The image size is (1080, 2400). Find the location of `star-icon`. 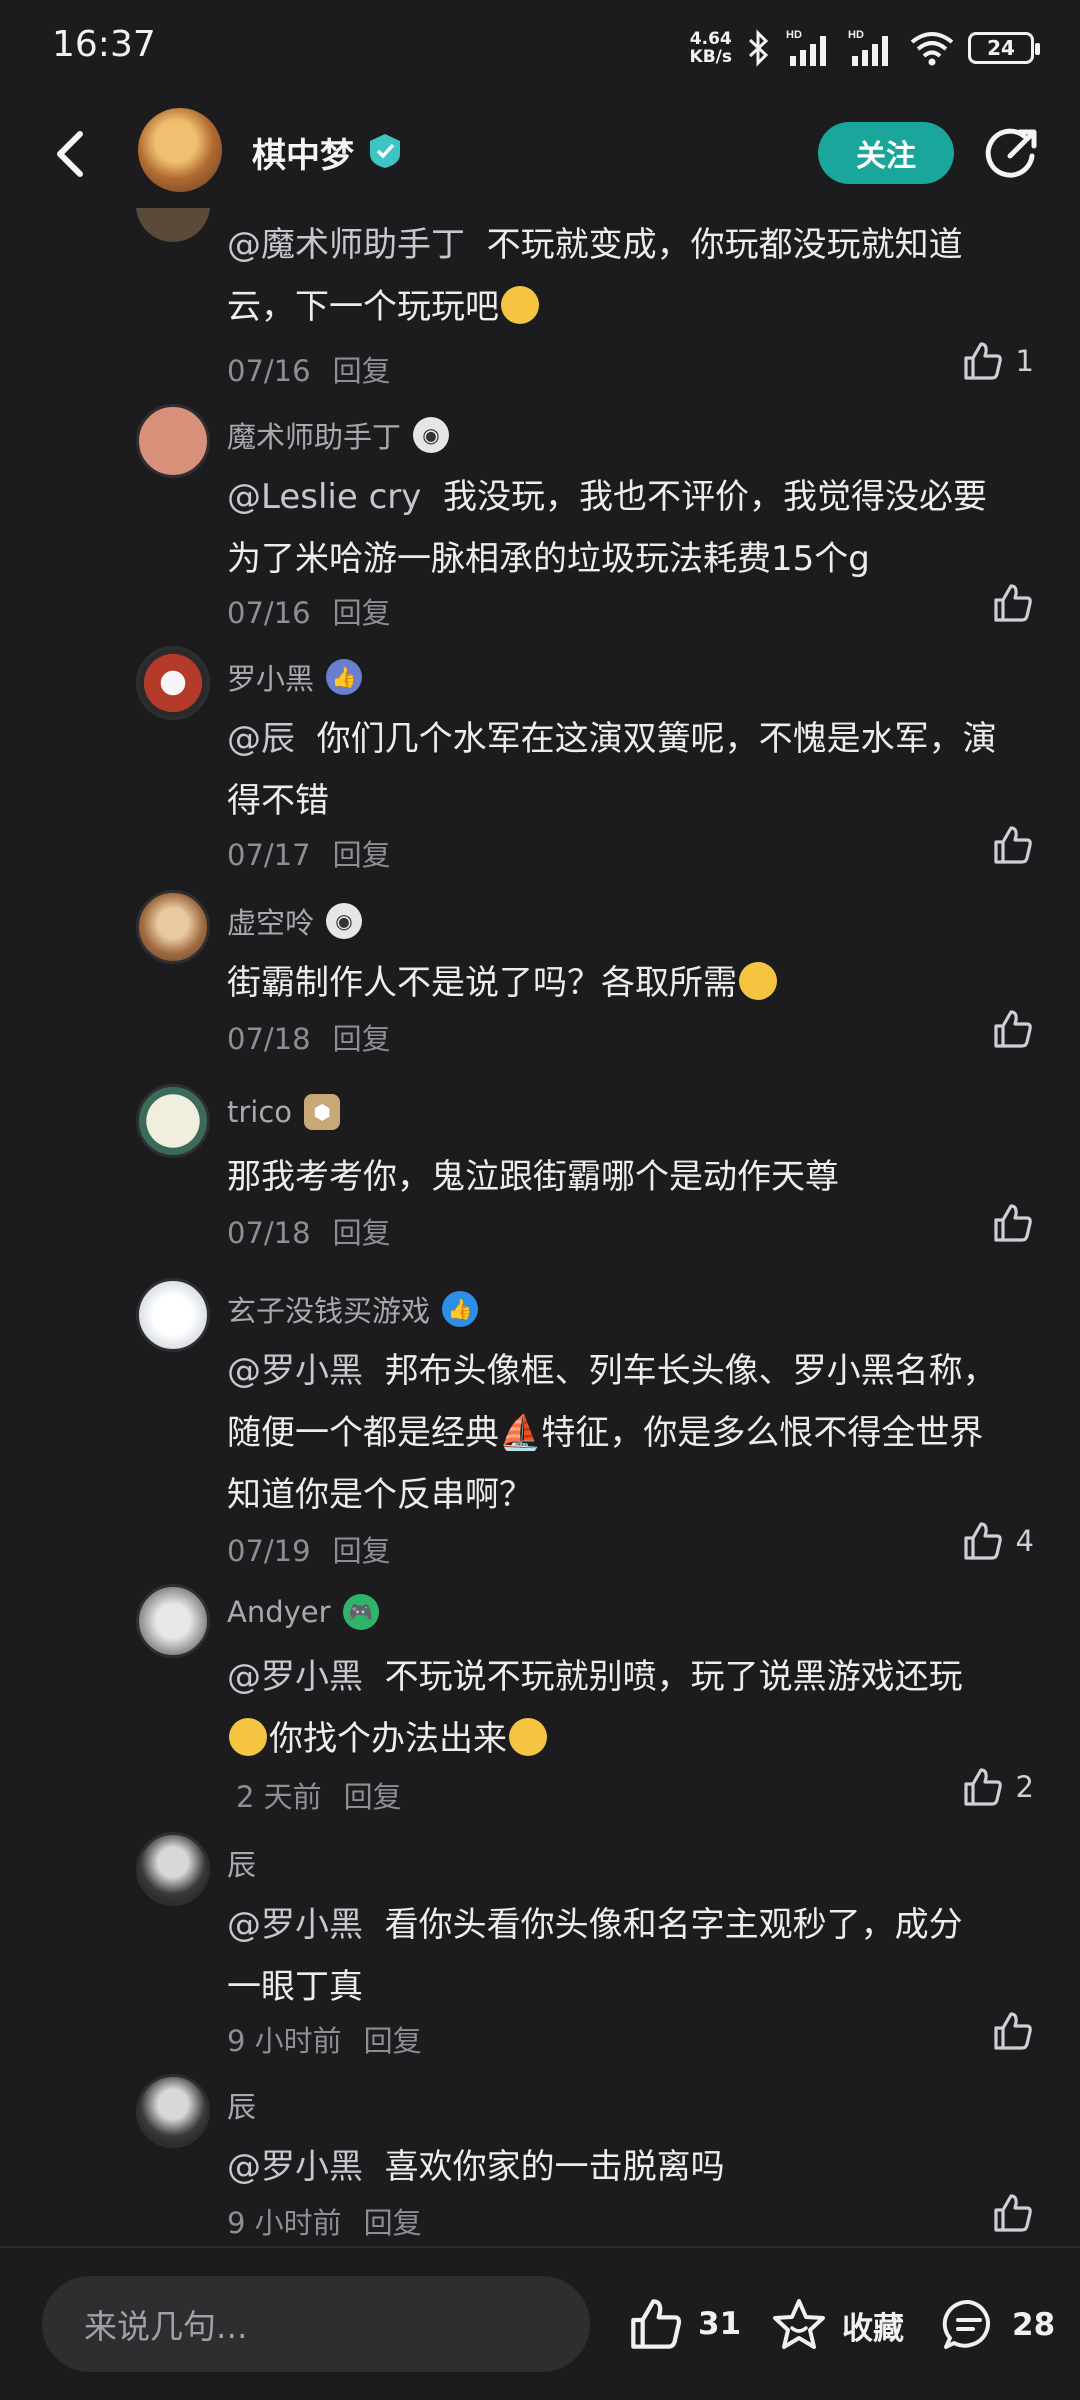

star-icon is located at coordinates (799, 2324).